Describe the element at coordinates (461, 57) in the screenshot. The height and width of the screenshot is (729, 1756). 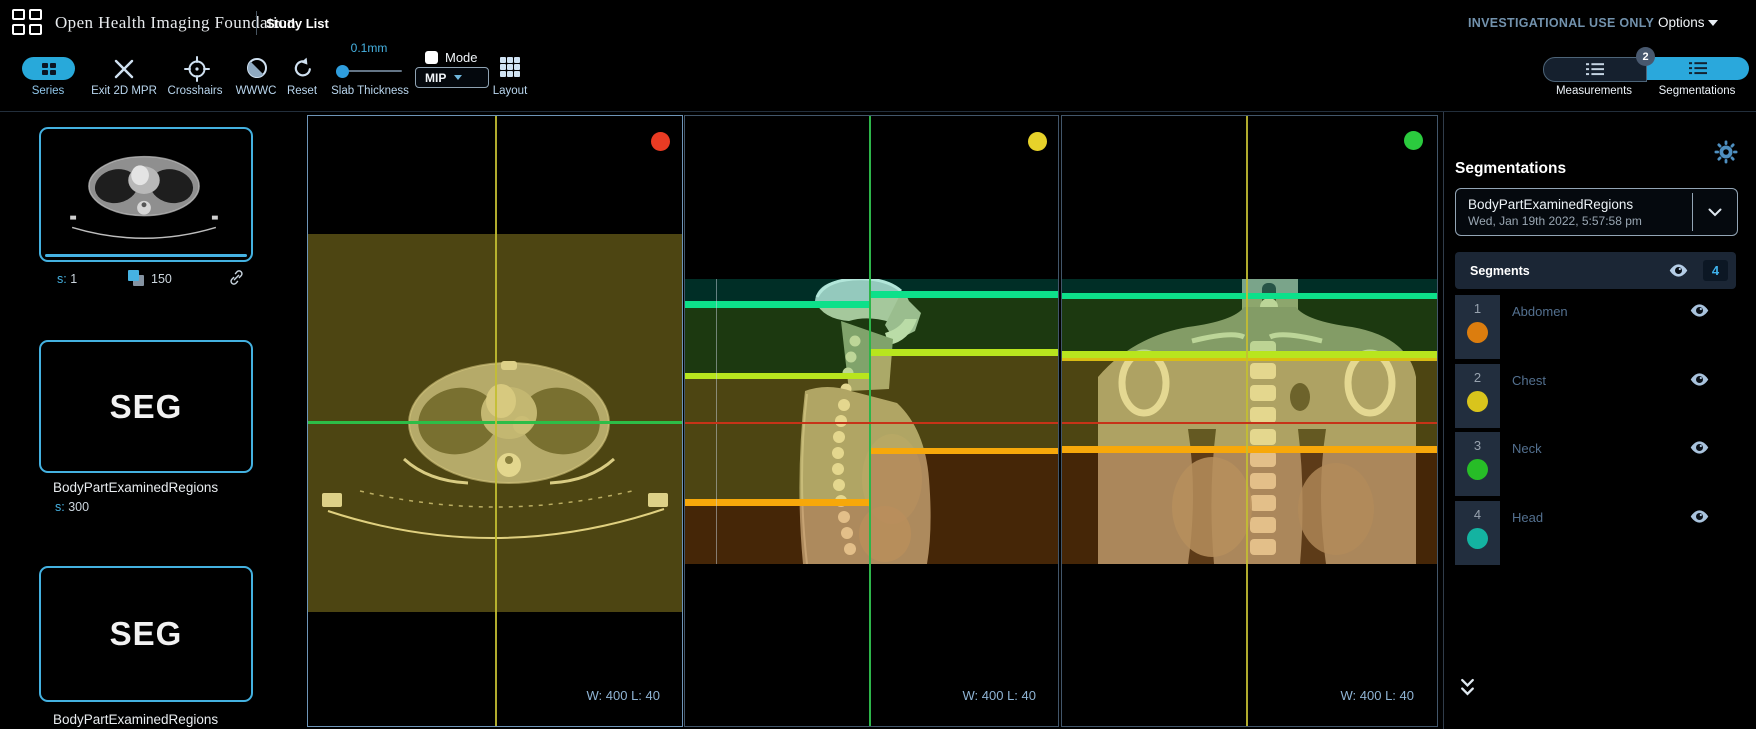
I see `mode-label: Mode` at that location.